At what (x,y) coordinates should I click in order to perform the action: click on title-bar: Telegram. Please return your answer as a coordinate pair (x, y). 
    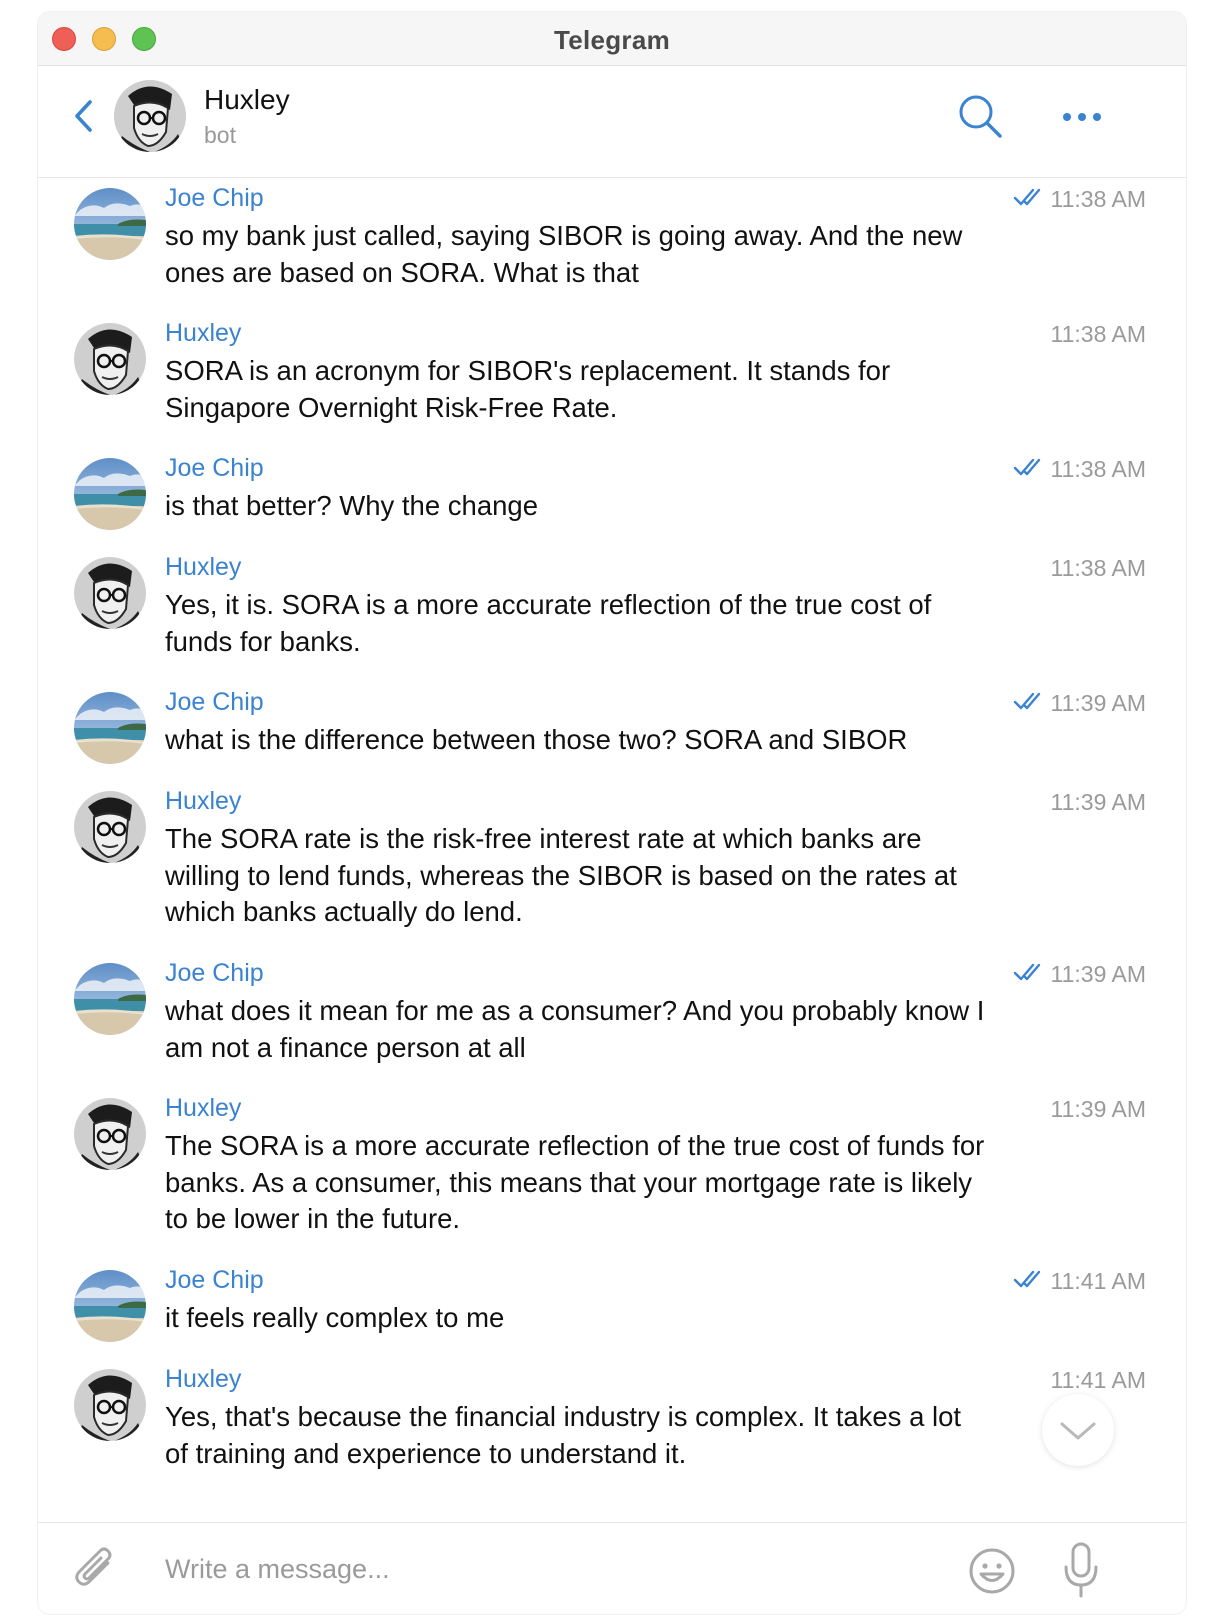
    Looking at the image, I should click on (612, 39).